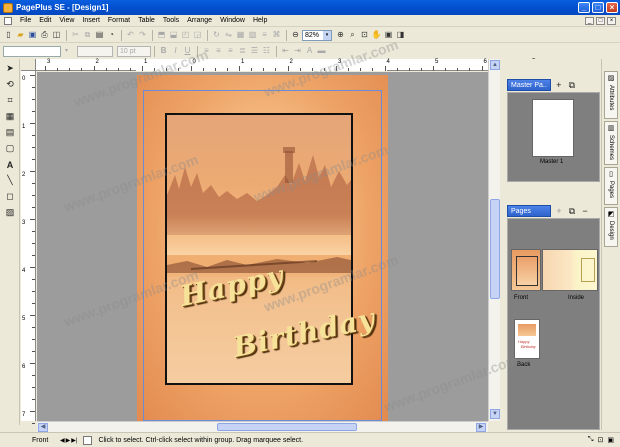  What do you see at coordinates (260, 20) in the screenshot?
I see `menu-help: Help` at bounding box center [260, 20].